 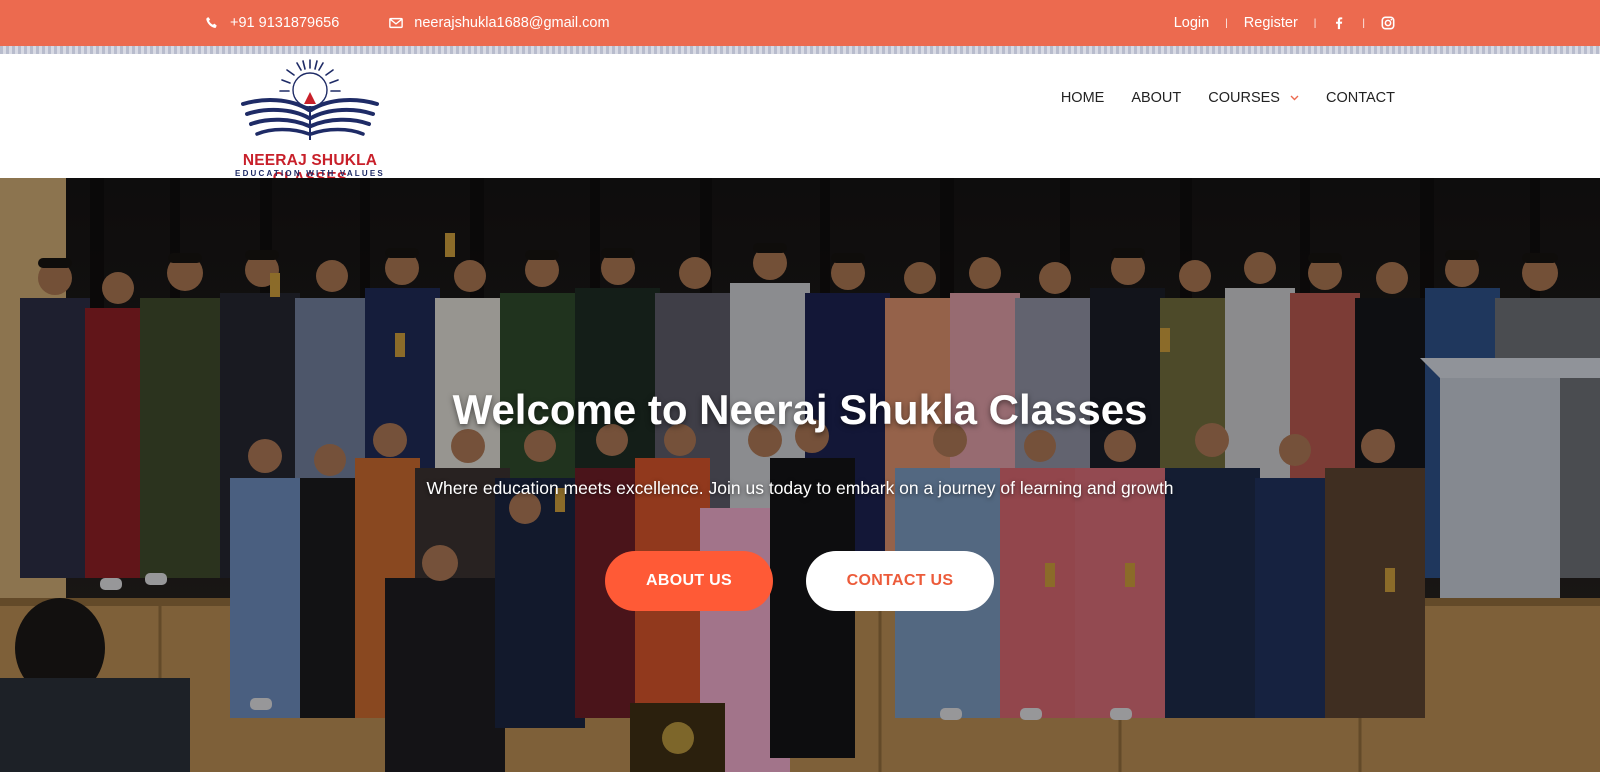 What do you see at coordinates (396, 23) in the screenshot?
I see `envelope-icon` at bounding box center [396, 23].